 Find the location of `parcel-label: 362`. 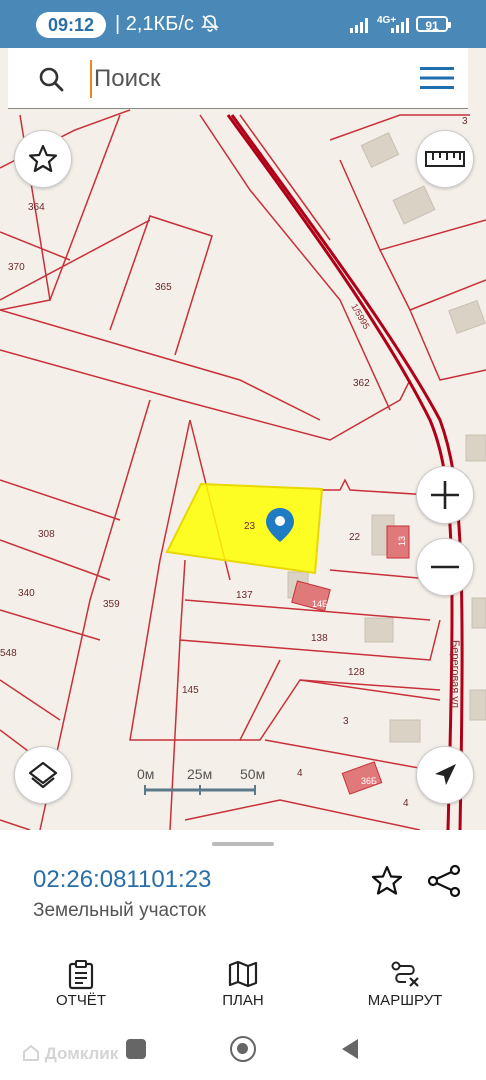

parcel-label: 362 is located at coordinates (361, 383).